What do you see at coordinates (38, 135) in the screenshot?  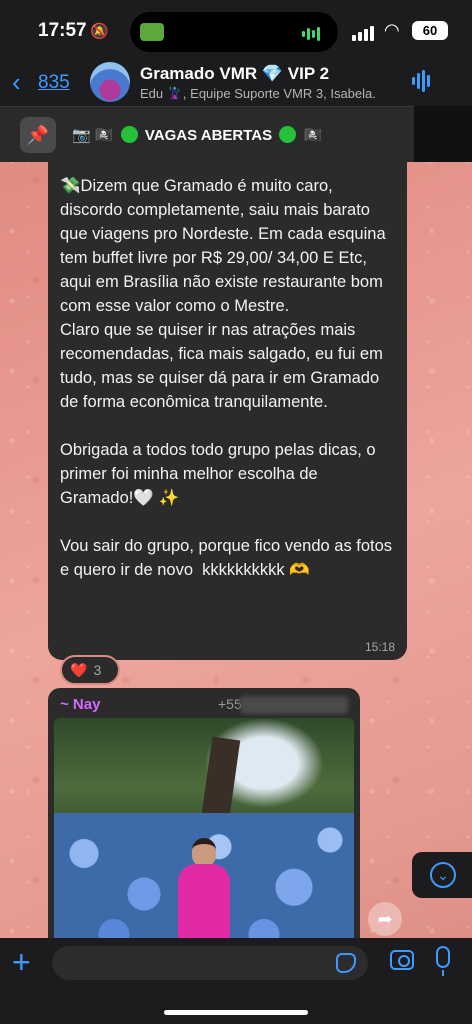 I see `pin-icon: 📌` at bounding box center [38, 135].